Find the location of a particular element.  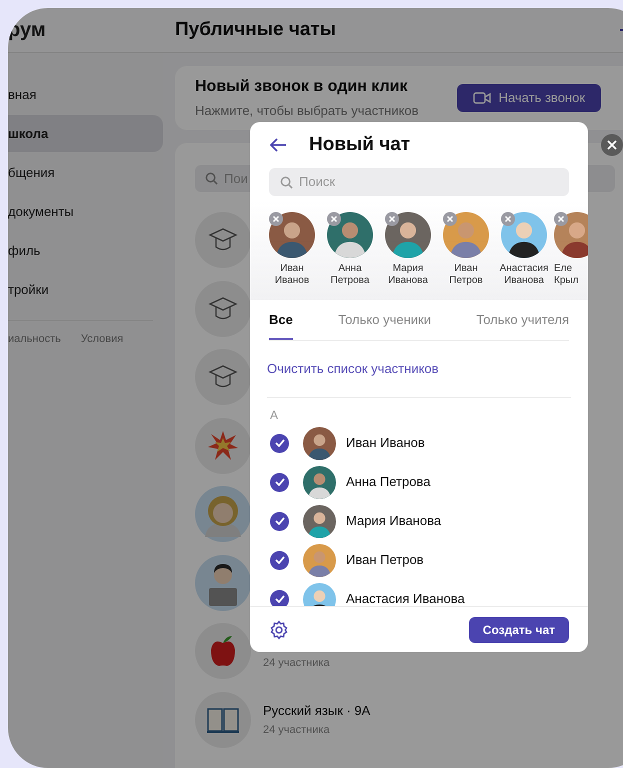

filter-tab: Только ученики is located at coordinates (384, 325).